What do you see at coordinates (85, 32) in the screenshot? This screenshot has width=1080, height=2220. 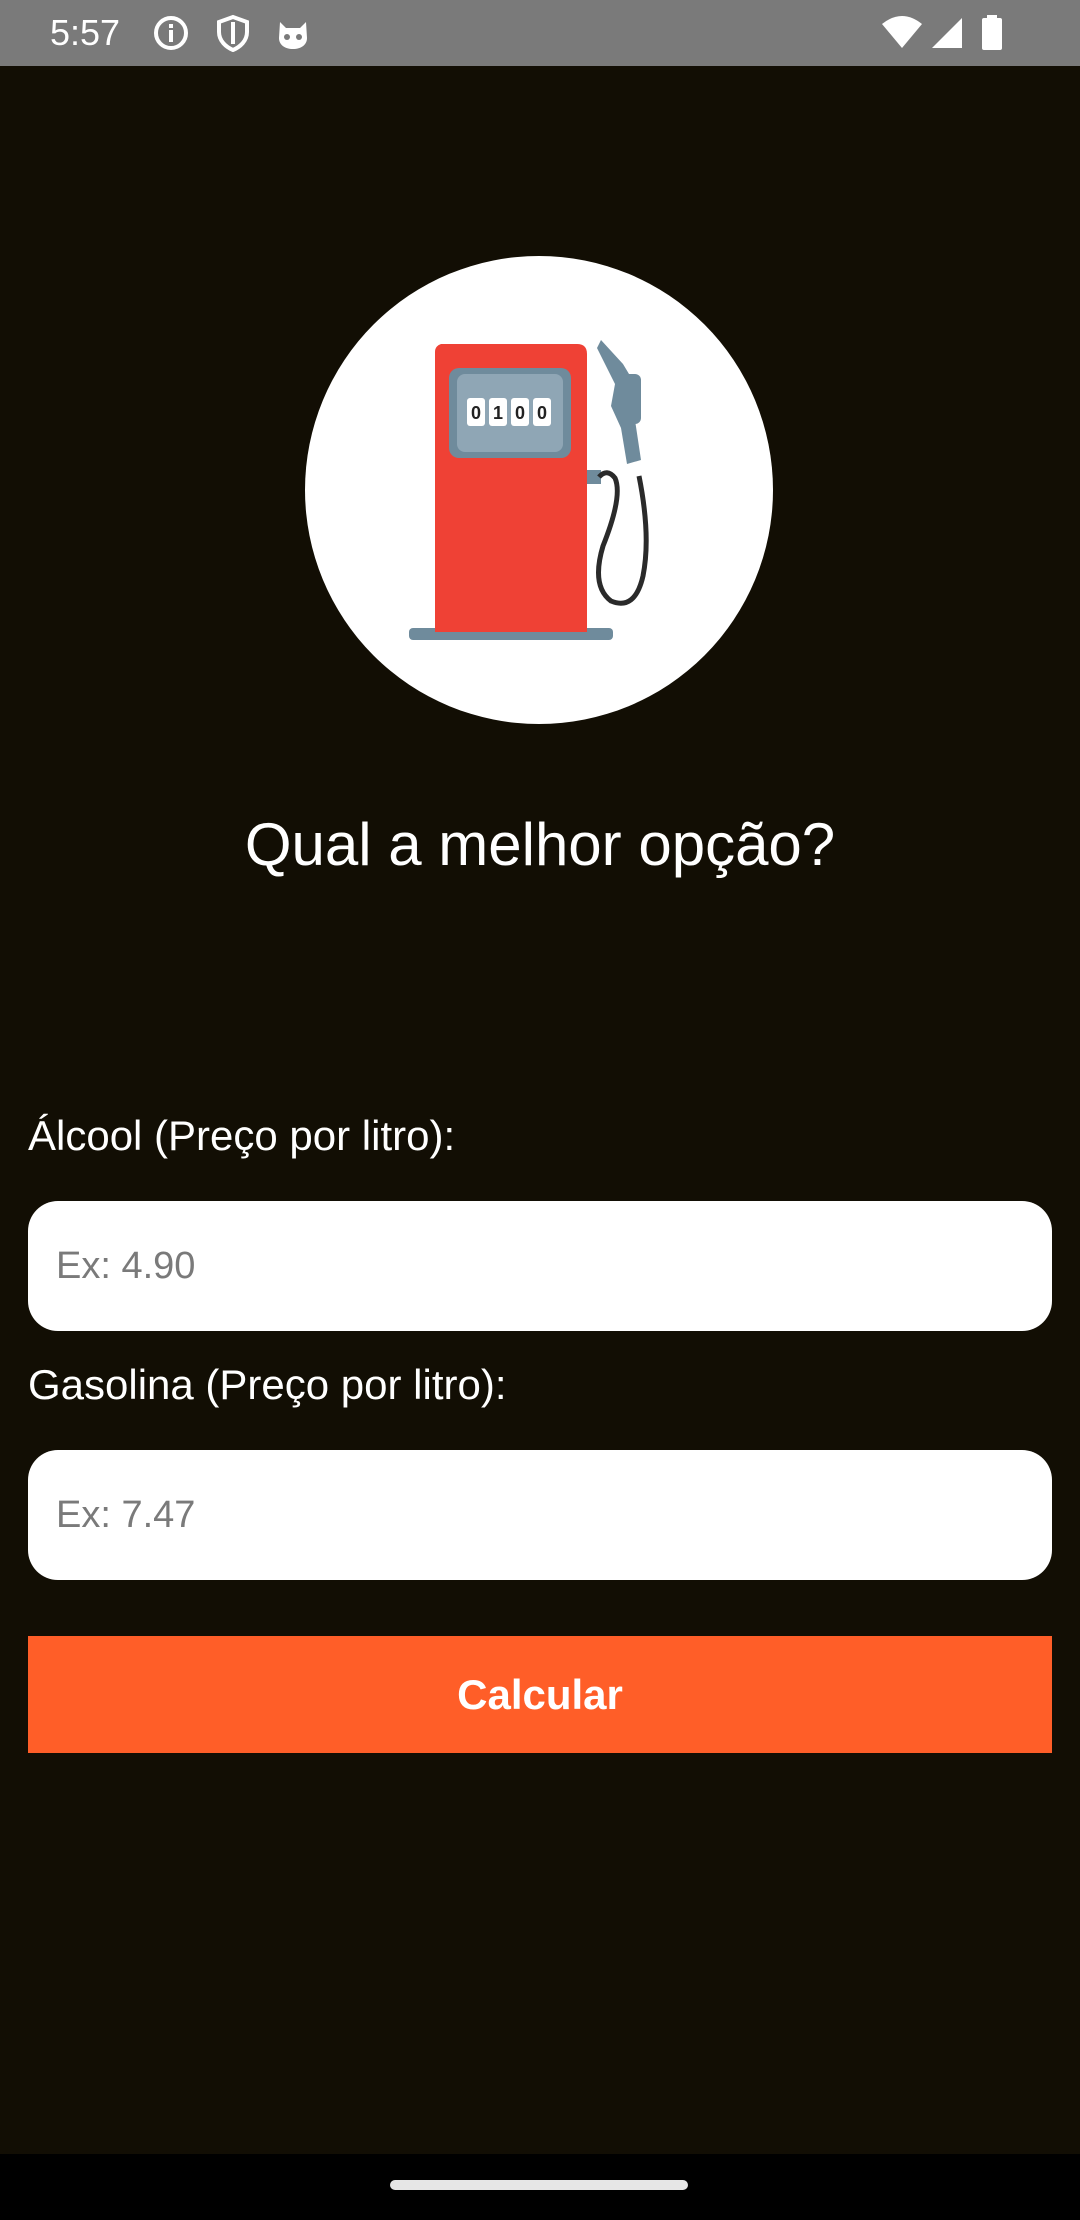 I see `status-time: 5:57` at bounding box center [85, 32].